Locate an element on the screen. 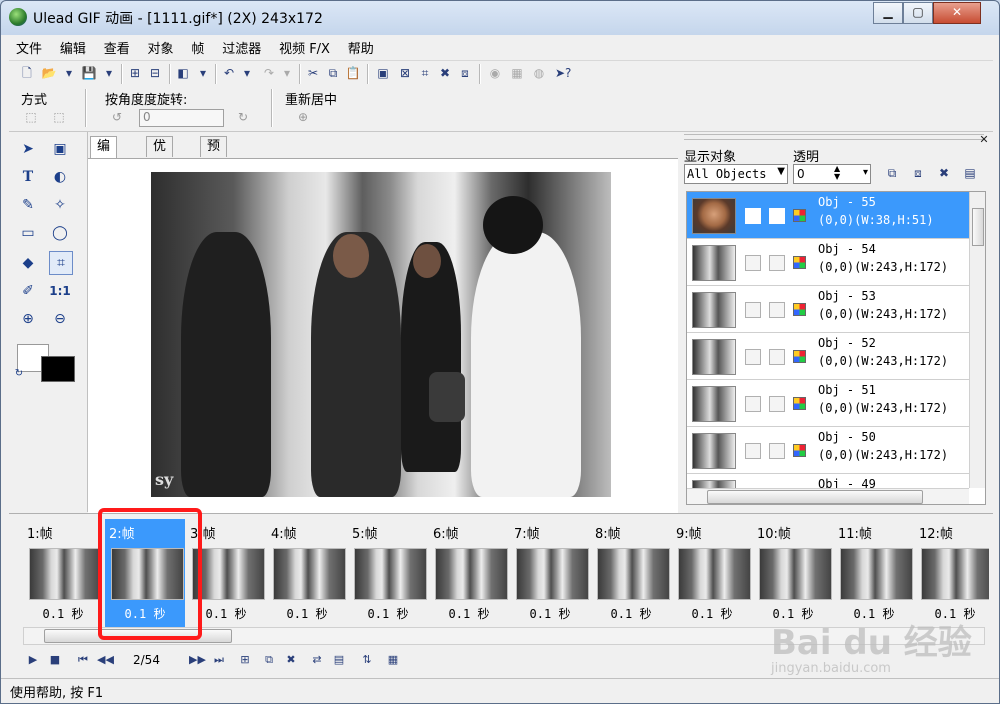 The image size is (1000, 704). pick-tool-icon: ➤ is located at coordinates (28, 149).